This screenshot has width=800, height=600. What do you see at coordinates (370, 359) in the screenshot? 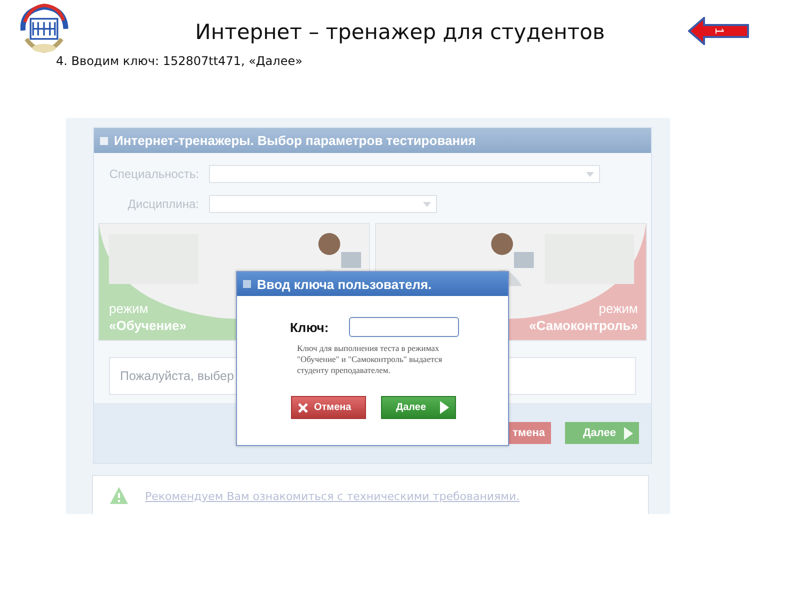
I see `hint-text: Ключ для выполнения теста в режимах "Обучение" и "Самоконтроль" выдается студенту преподавателем.` at bounding box center [370, 359].